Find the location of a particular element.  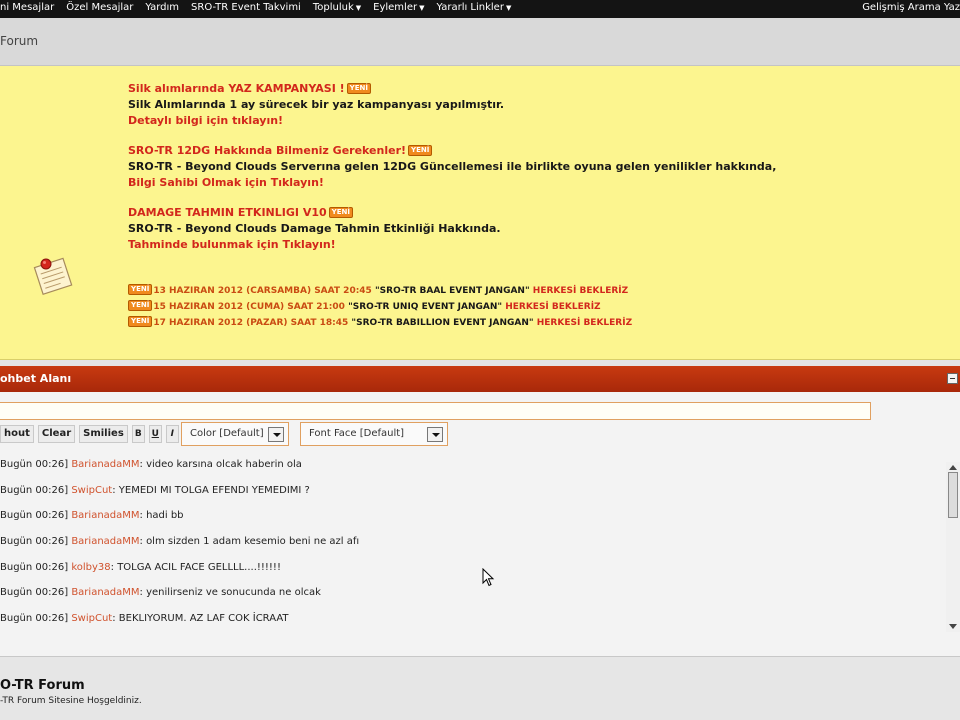

color-select: Color [Default] is located at coordinates (235, 434).